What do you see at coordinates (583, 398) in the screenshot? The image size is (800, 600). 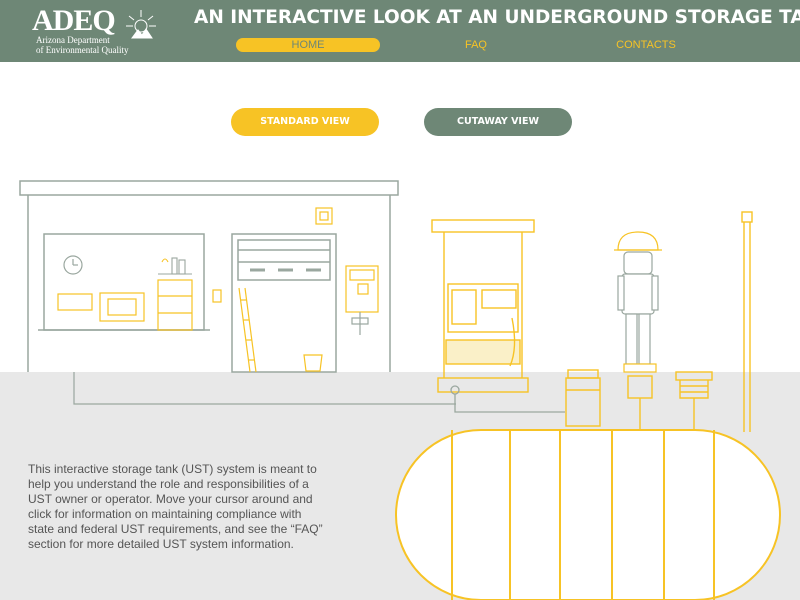 I see `submersible-pump-sump` at bounding box center [583, 398].